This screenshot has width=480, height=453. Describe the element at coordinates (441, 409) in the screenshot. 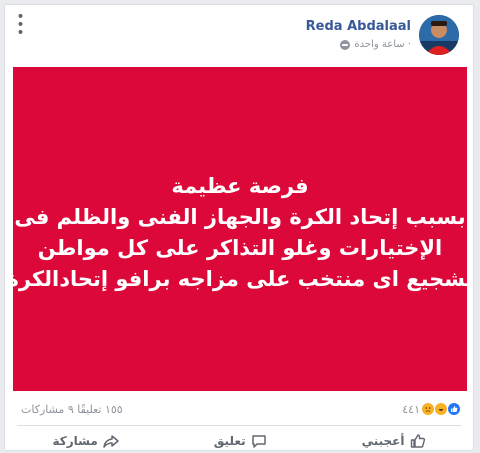

I see `laugh-reaction-icon` at that location.